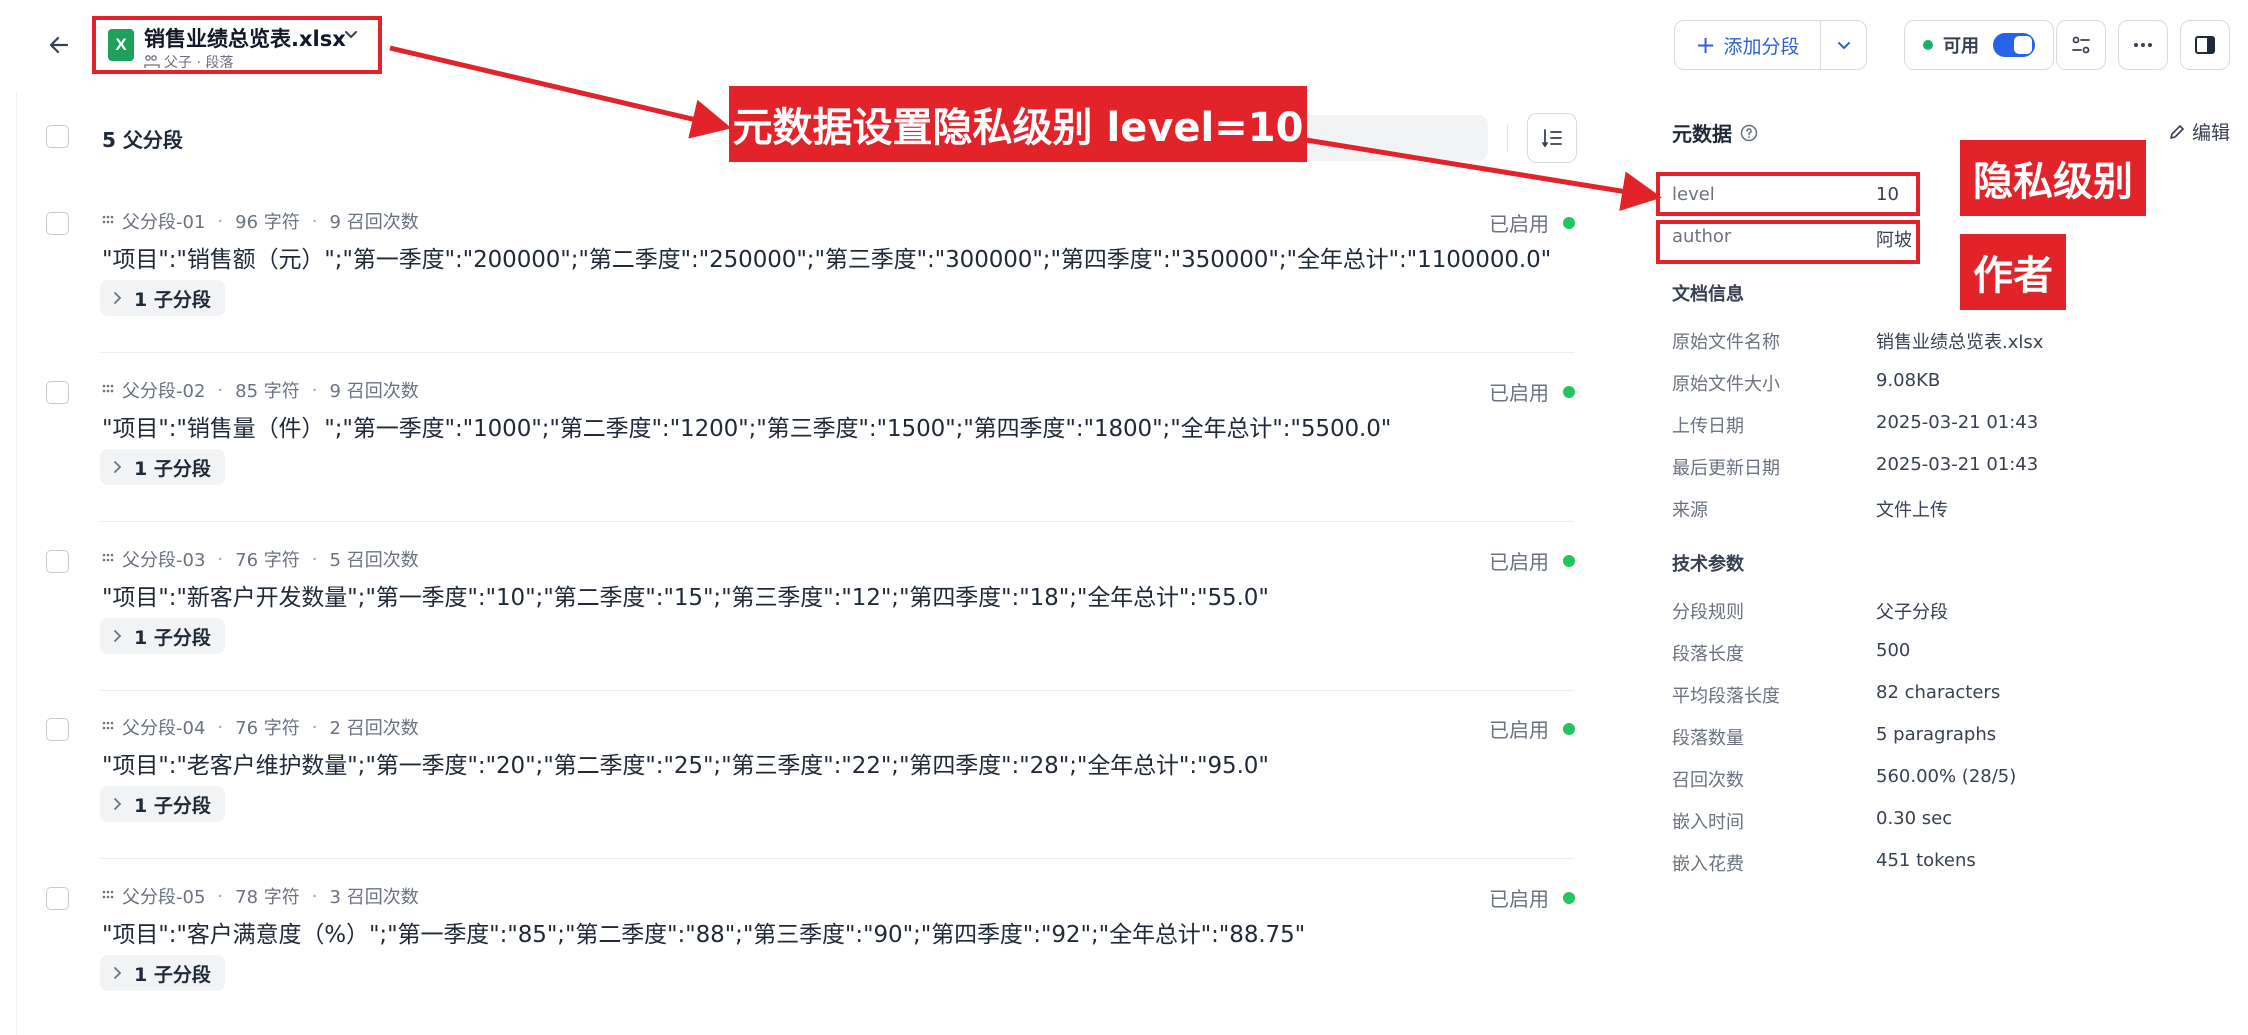 The height and width of the screenshot is (1035, 2248). I want to click on annotation-main-label: 元数据设置隐私级别 level=10, so click(1018, 124).